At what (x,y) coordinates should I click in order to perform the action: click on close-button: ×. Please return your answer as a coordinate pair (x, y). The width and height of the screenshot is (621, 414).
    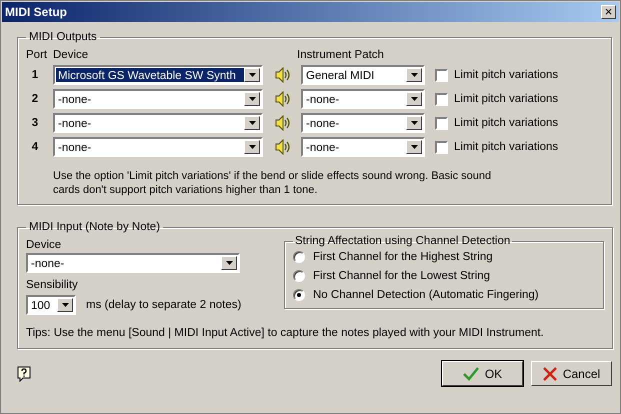
    Looking at the image, I should click on (608, 12).